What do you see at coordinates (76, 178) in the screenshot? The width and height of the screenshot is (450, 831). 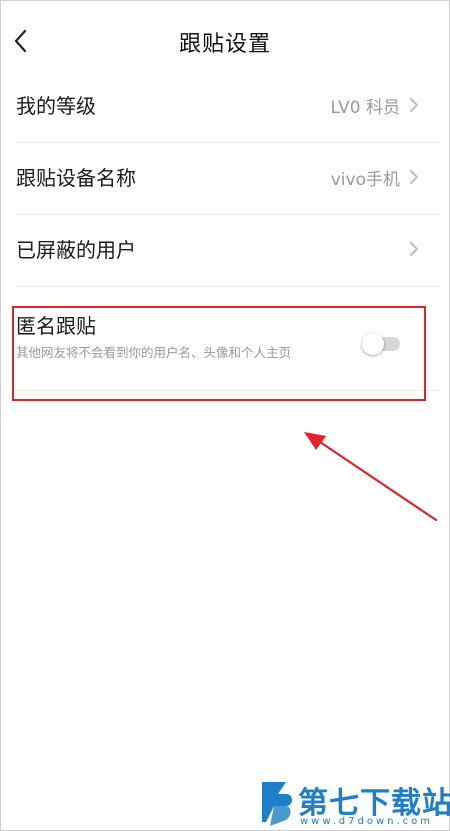 I see `setting-label-device-name: 跟贴设备名称` at bounding box center [76, 178].